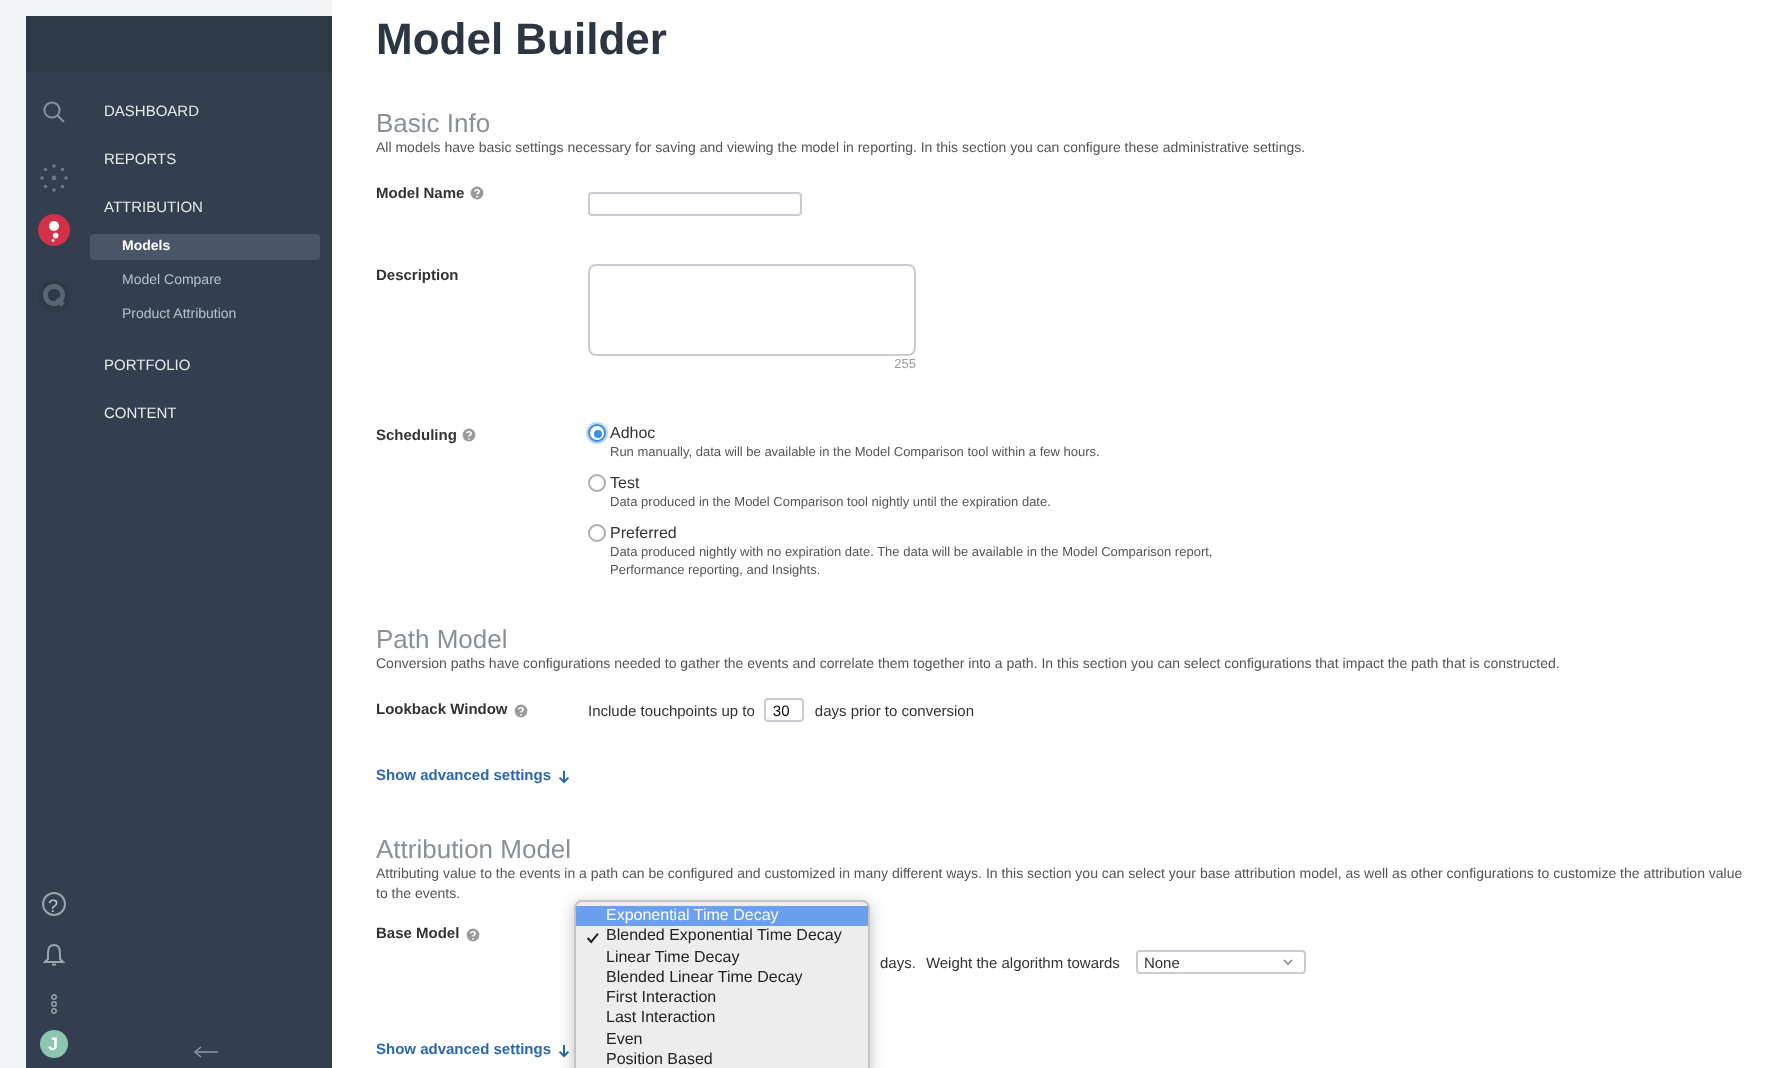 This screenshot has height=1068, width=1784. Describe the element at coordinates (53, 904) in the screenshot. I see `help-button: ?` at that location.